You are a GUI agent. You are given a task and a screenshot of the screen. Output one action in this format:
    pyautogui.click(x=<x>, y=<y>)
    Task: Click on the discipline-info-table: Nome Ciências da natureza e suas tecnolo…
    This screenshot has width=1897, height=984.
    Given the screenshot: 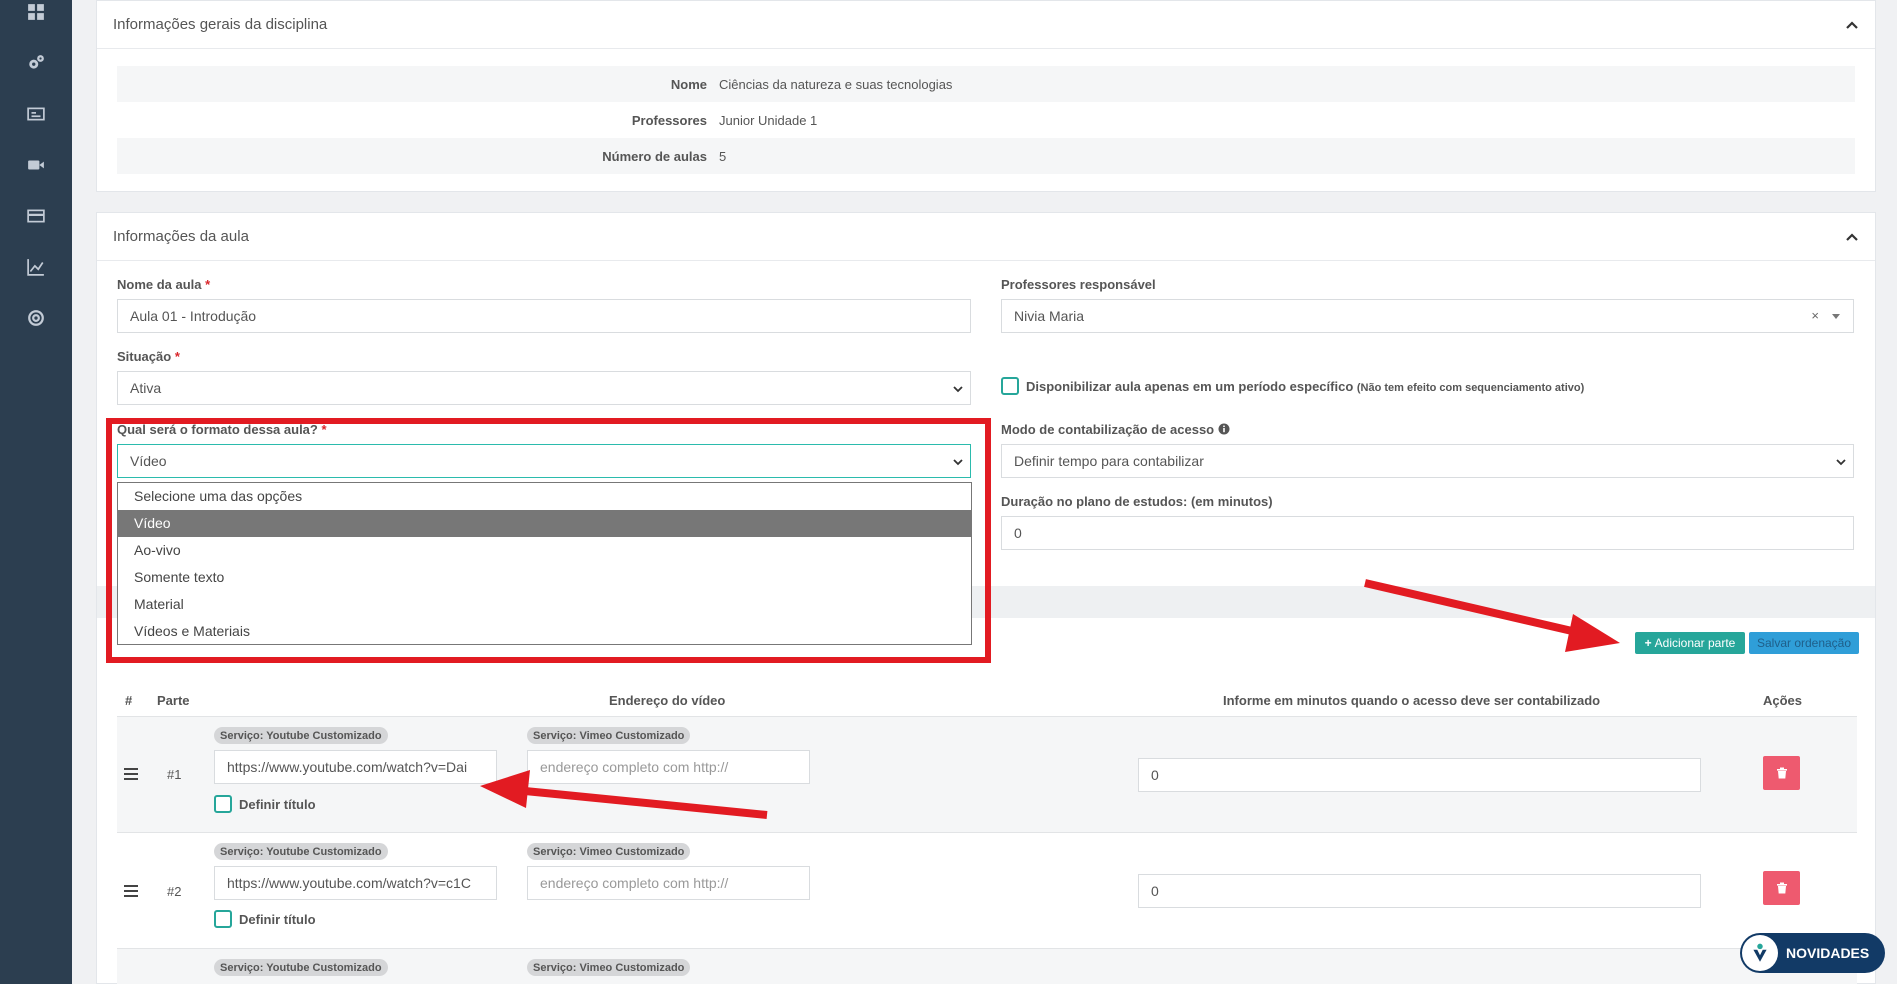 What is the action you would take?
    pyautogui.click(x=986, y=120)
    